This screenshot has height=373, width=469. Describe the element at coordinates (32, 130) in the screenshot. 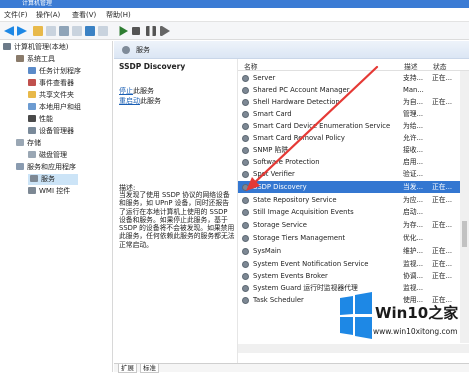

I see `device-icon` at that location.